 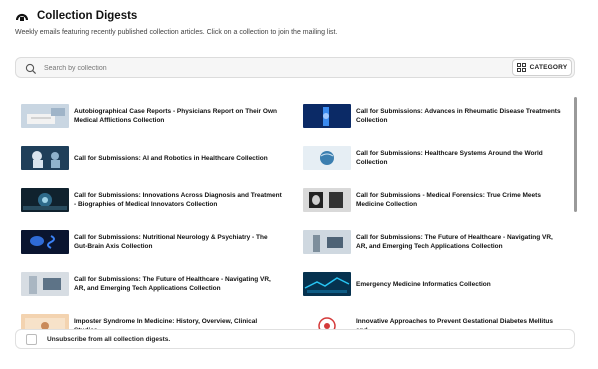 I want to click on grid-icon, so click(x=521, y=67).